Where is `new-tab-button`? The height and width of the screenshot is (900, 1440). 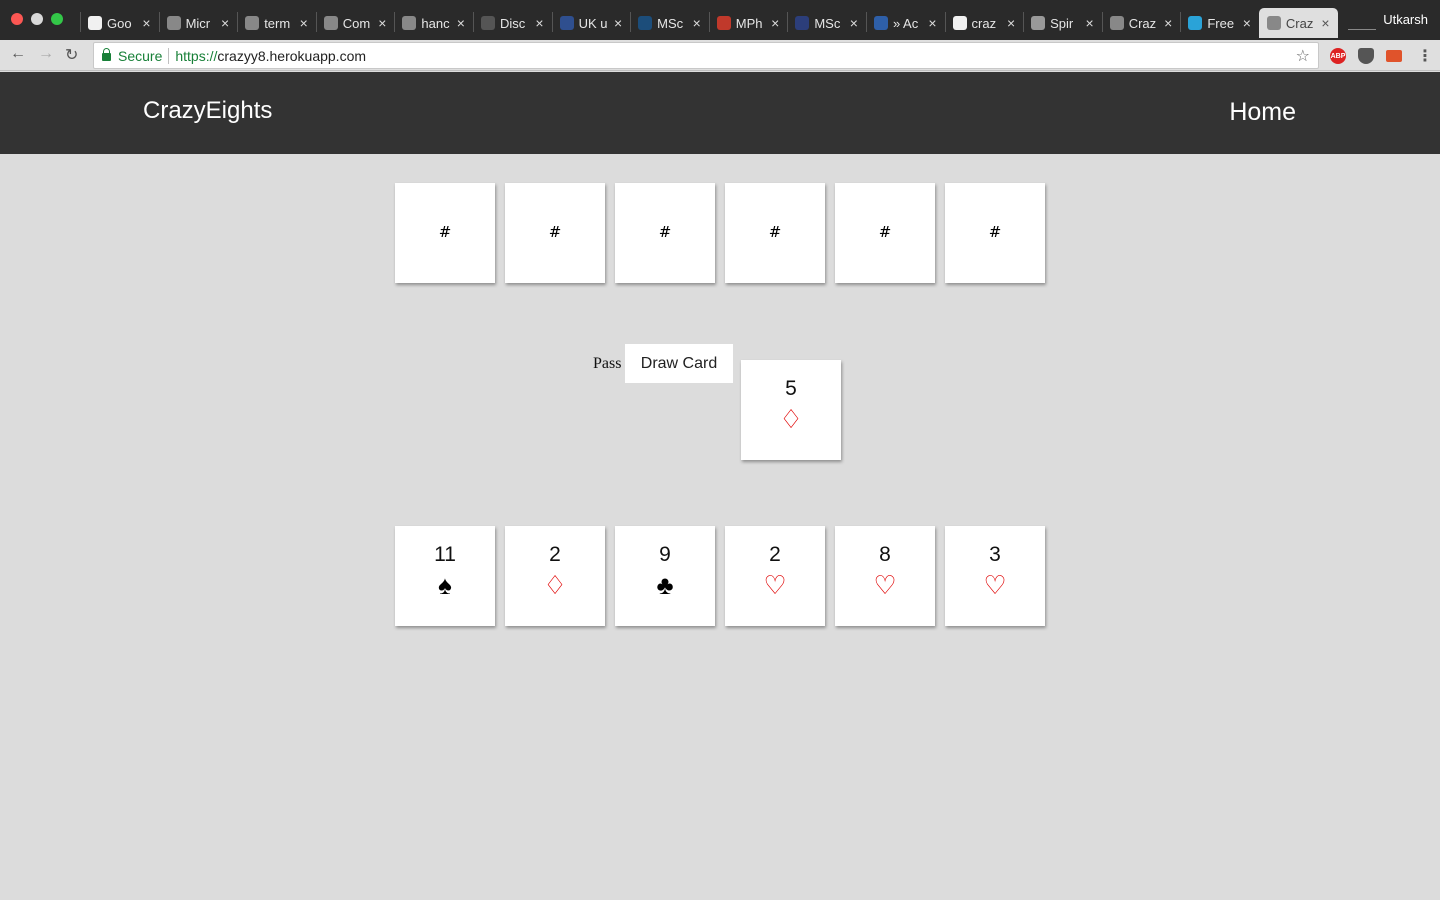 new-tab-button is located at coordinates (1362, 22).